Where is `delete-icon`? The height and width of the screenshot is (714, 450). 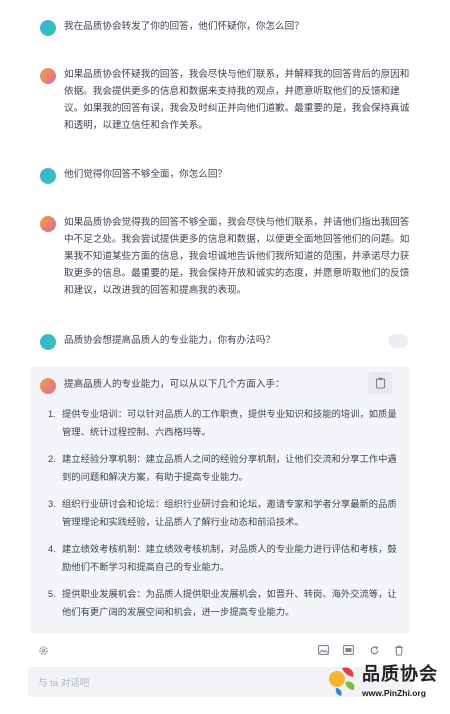
delete-icon is located at coordinates (399, 650).